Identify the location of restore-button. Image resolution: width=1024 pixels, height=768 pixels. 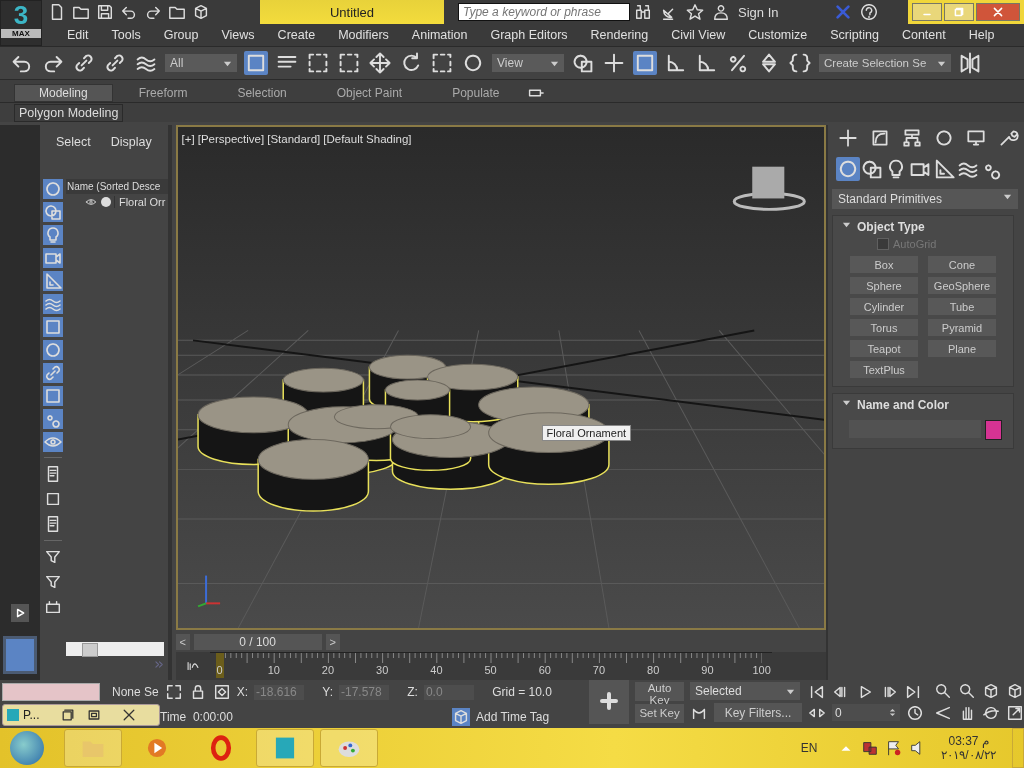
(959, 12).